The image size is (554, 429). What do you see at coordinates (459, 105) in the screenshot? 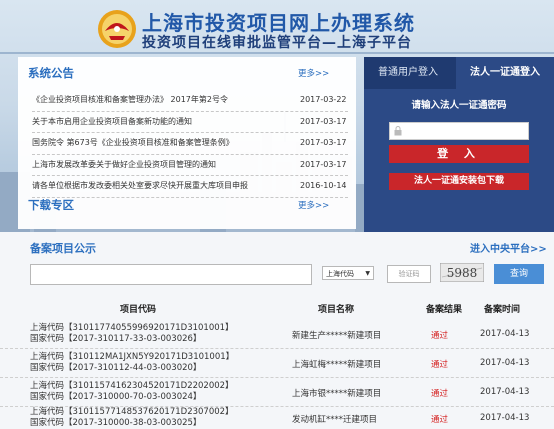
I see `login-prompt: 请输入法人一证通密码` at bounding box center [459, 105].